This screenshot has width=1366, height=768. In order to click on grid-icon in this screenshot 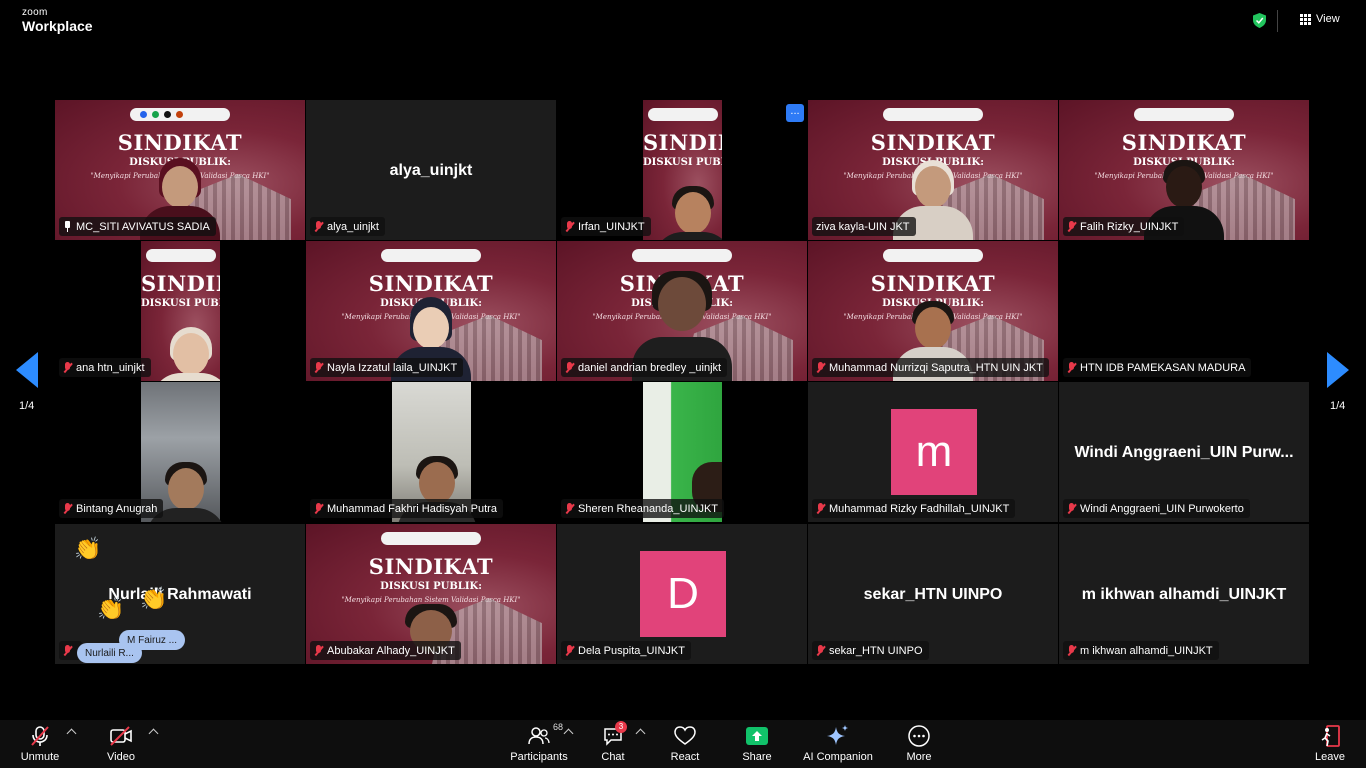, I will do `click(1305, 19)`.